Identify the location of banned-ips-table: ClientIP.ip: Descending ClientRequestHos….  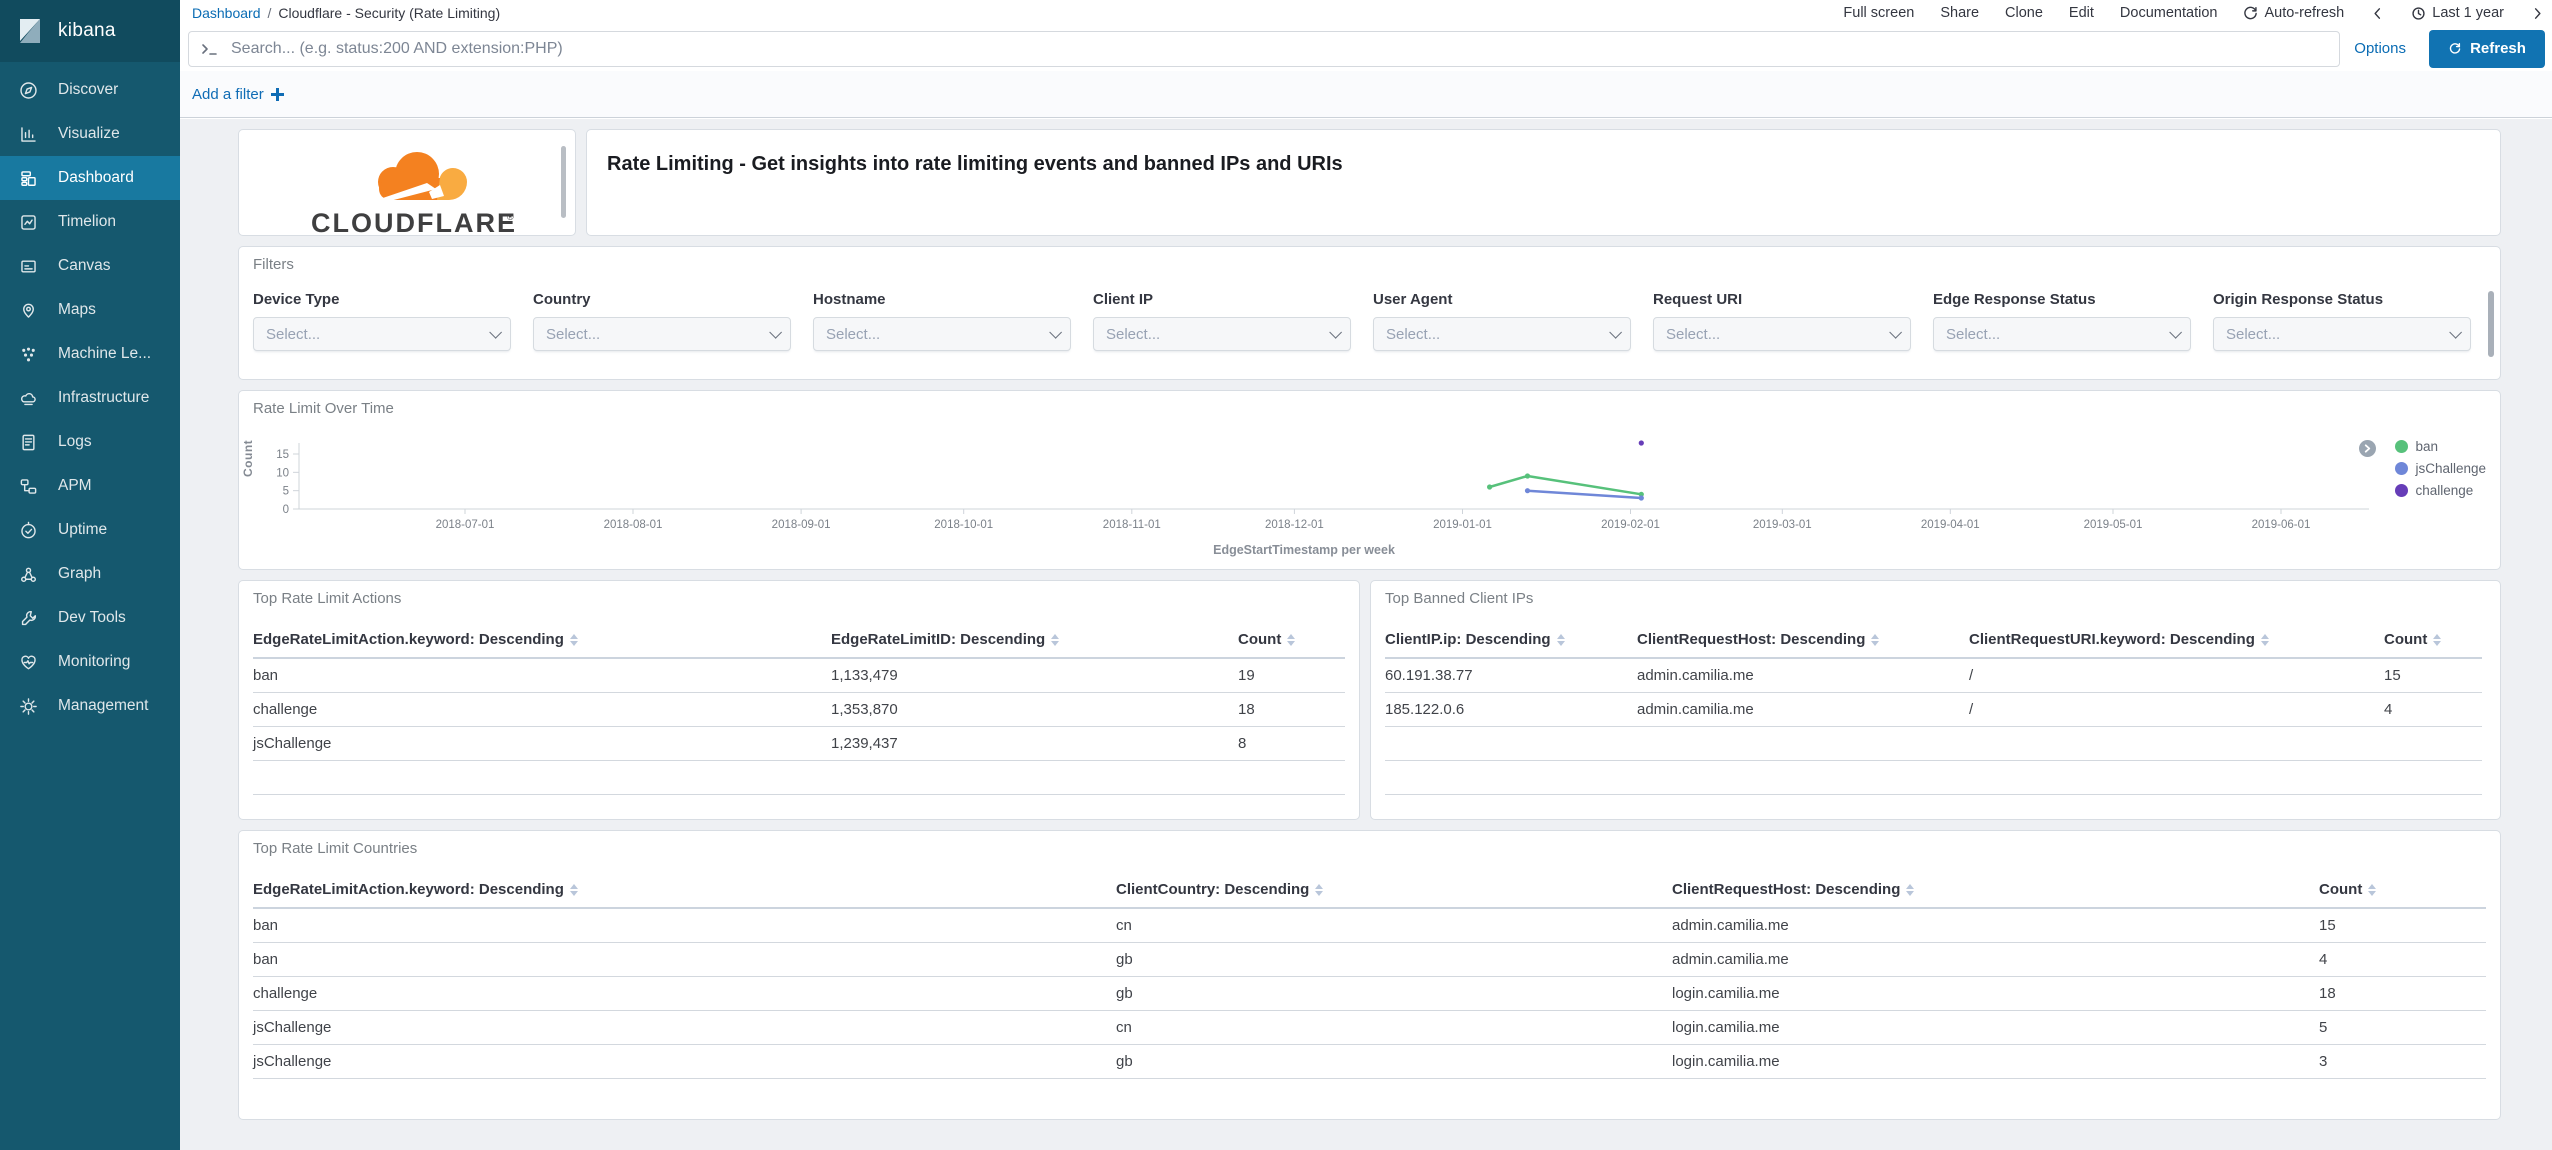
(1933, 713).